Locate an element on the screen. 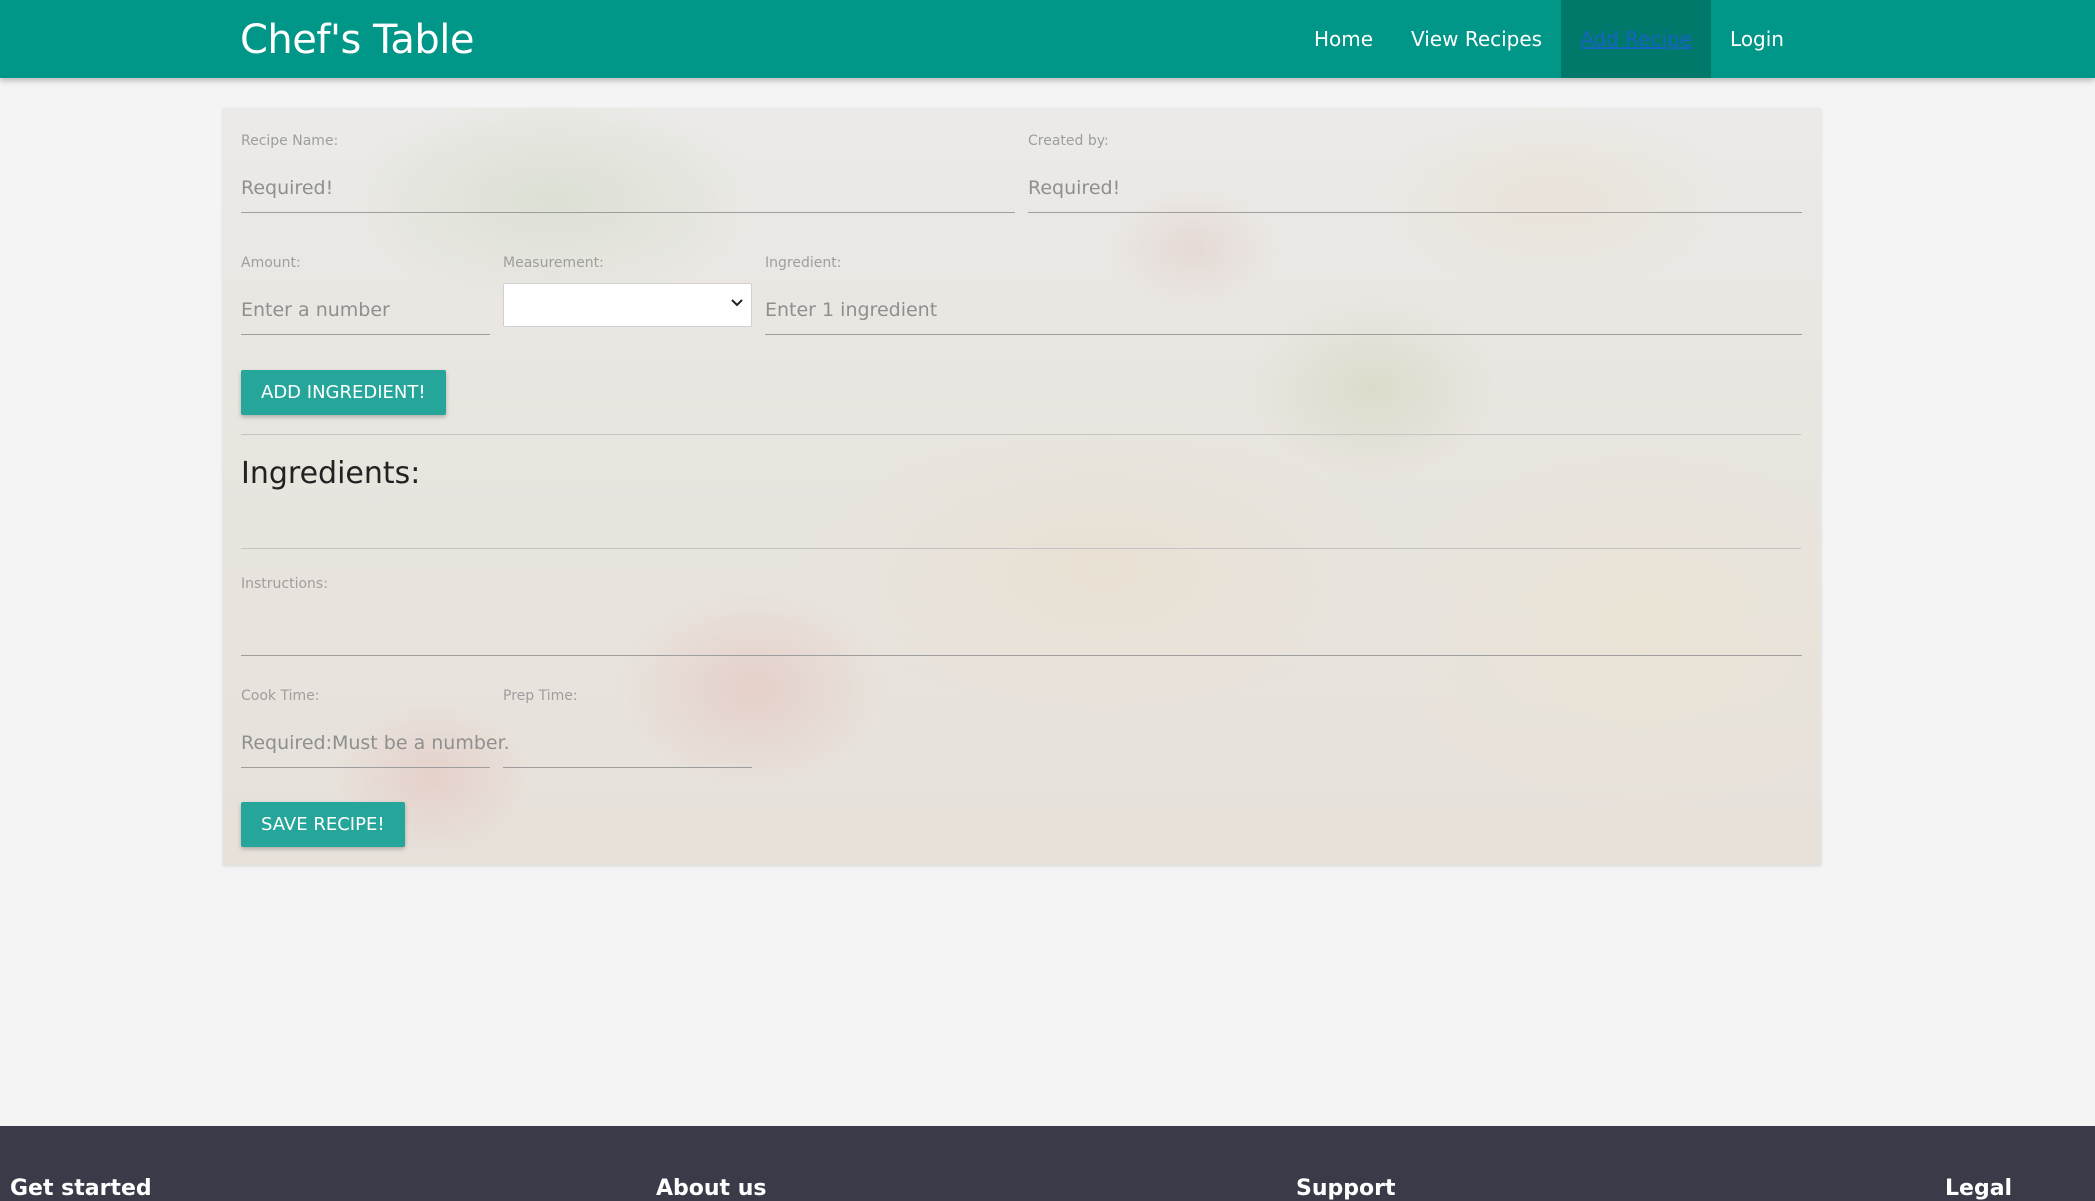 This screenshot has width=2095, height=1201. footer-legal-heading: Legal is located at coordinates (1979, 1188).